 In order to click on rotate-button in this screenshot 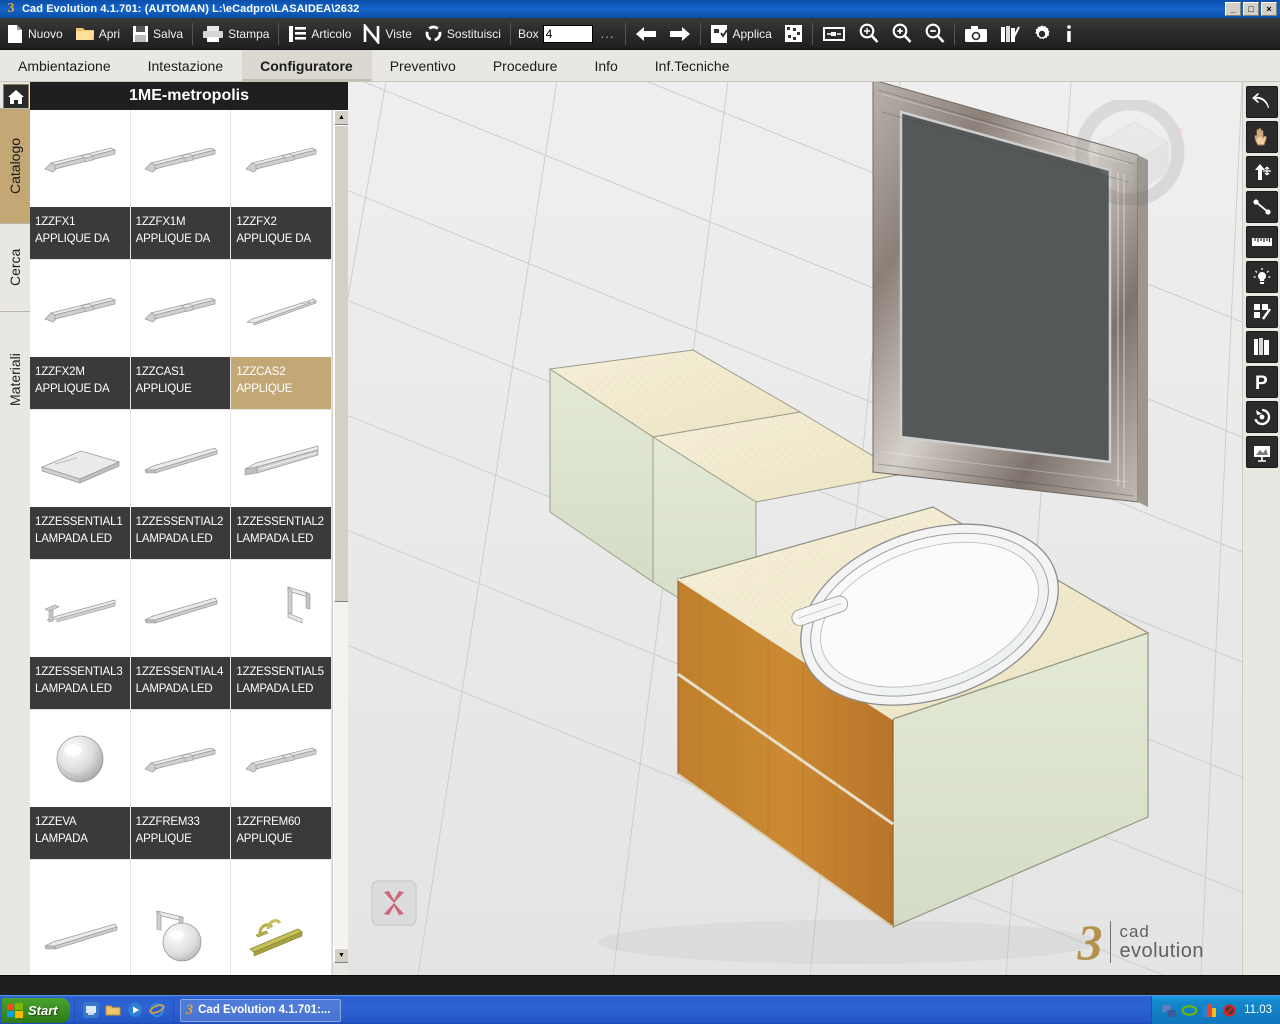, I will do `click(1261, 417)`.